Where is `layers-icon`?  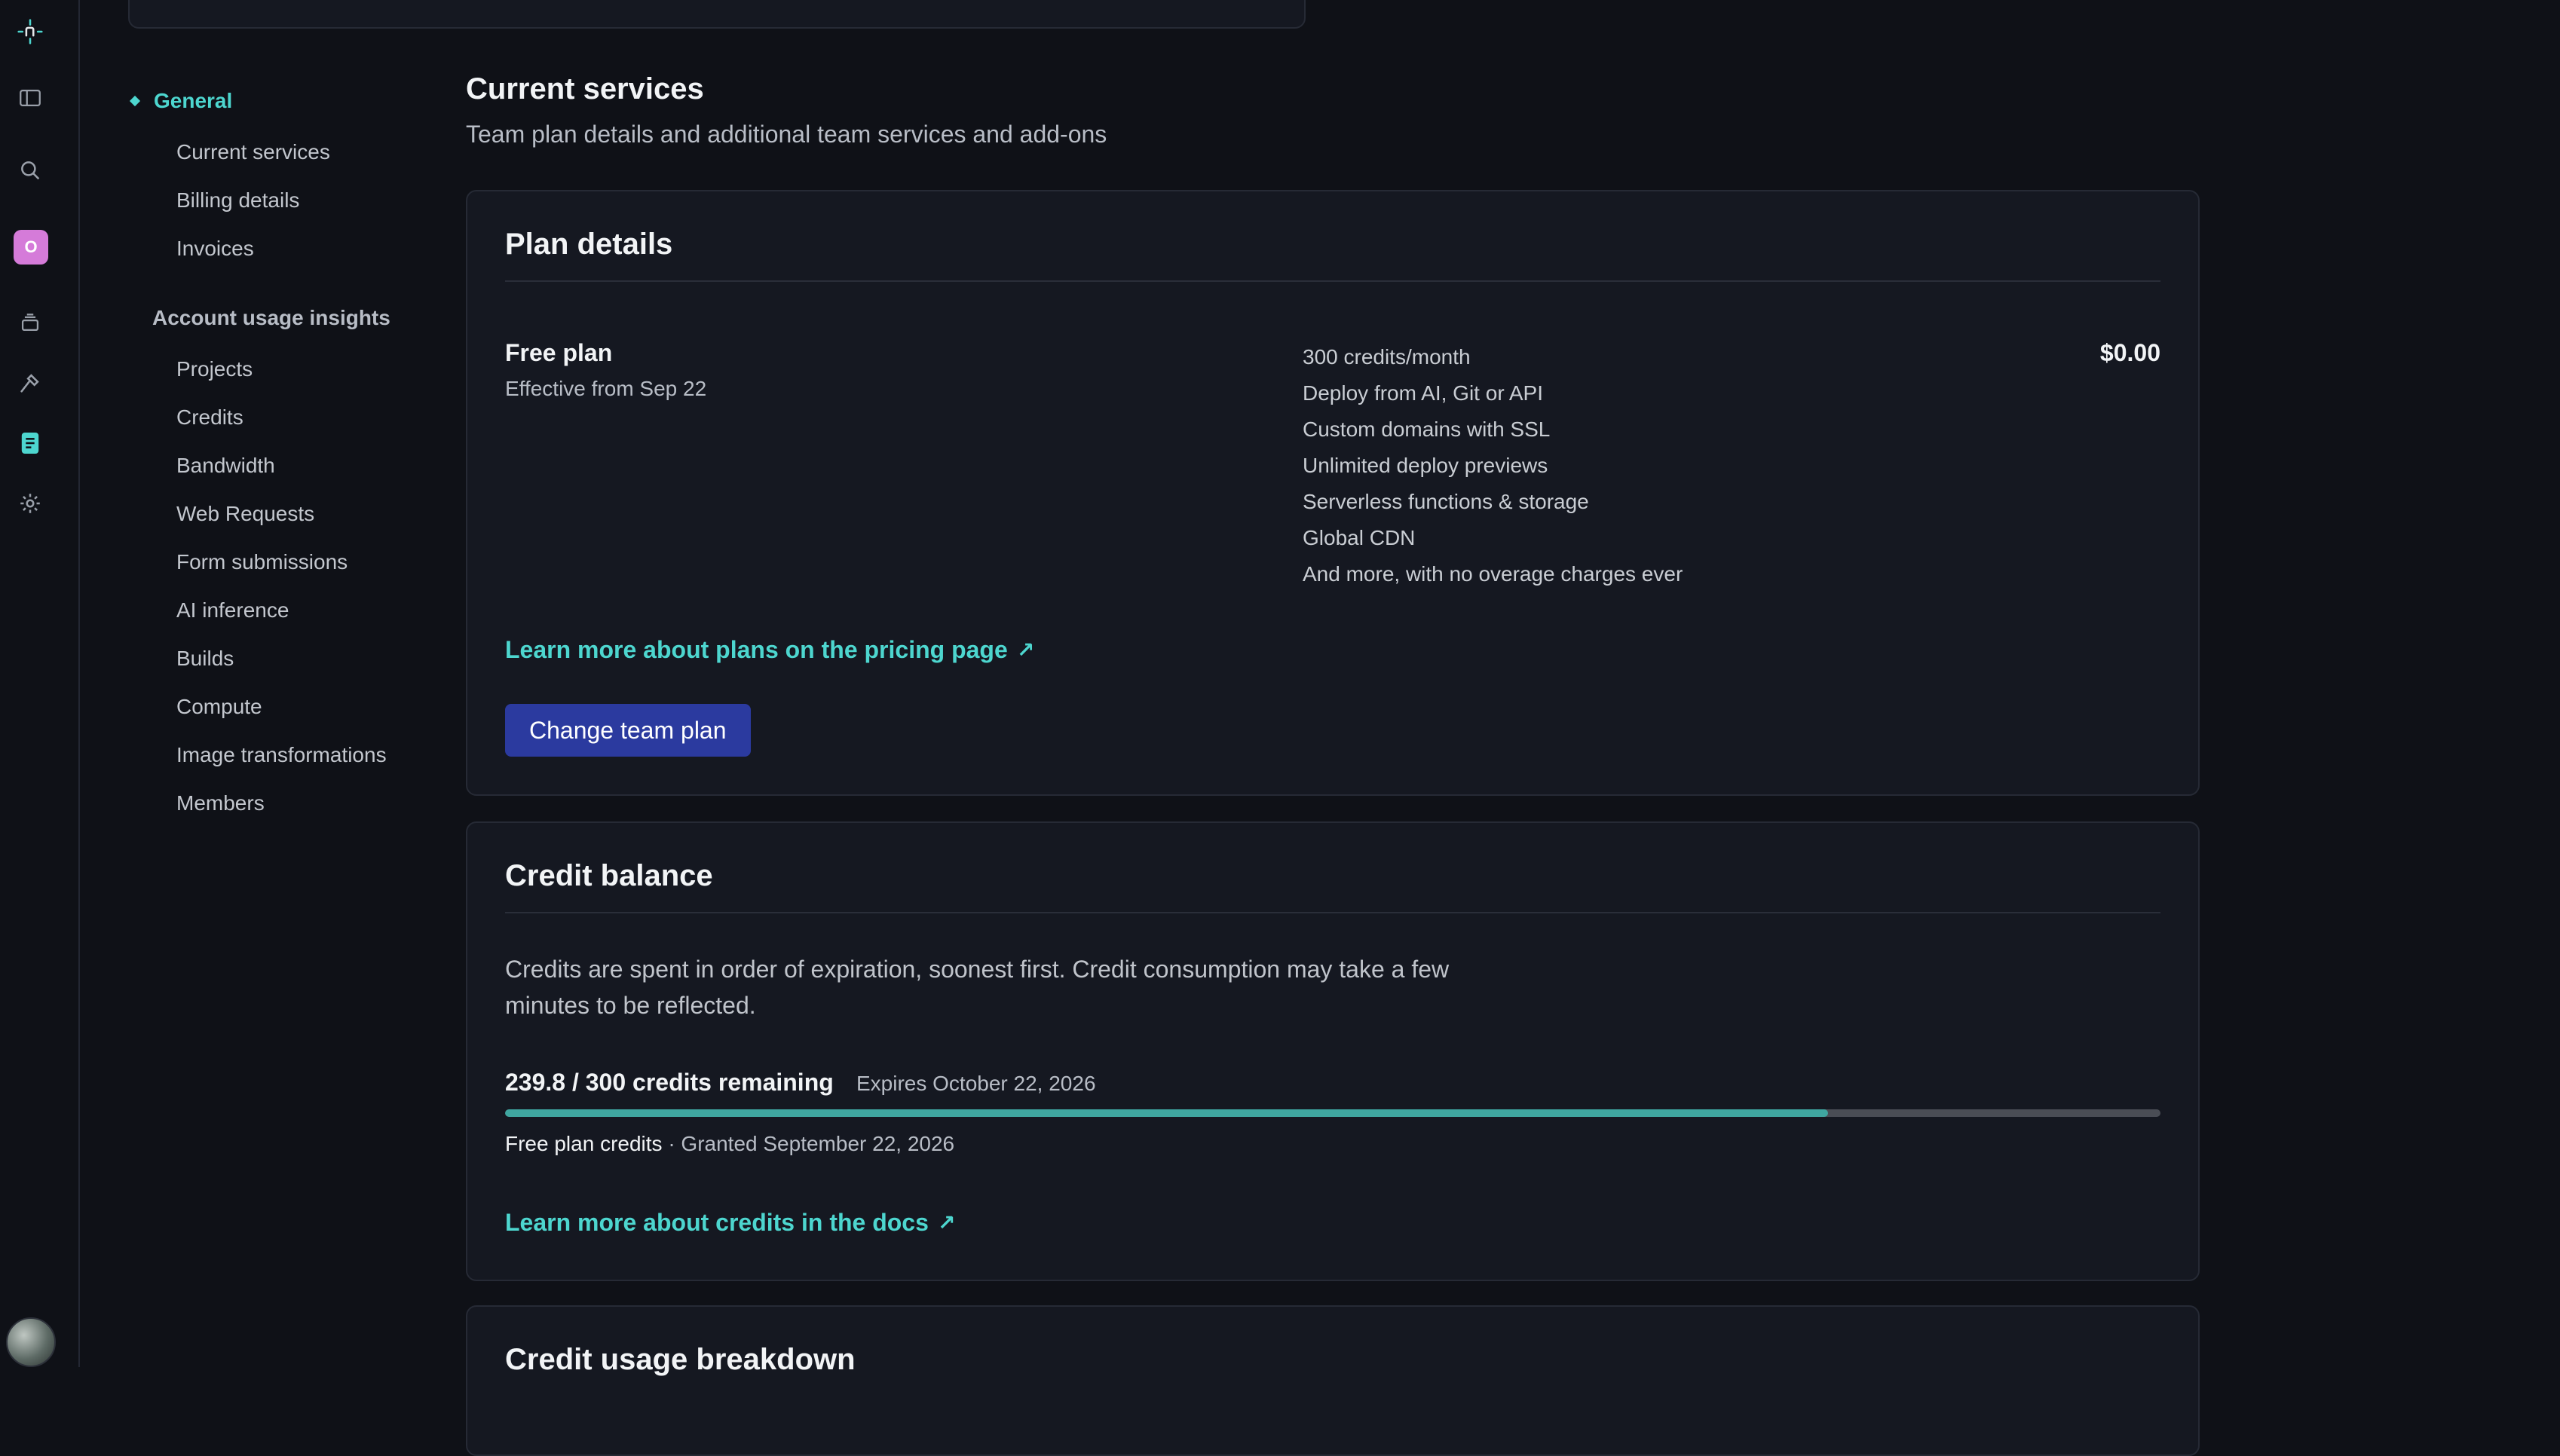
layers-icon is located at coordinates (30, 322).